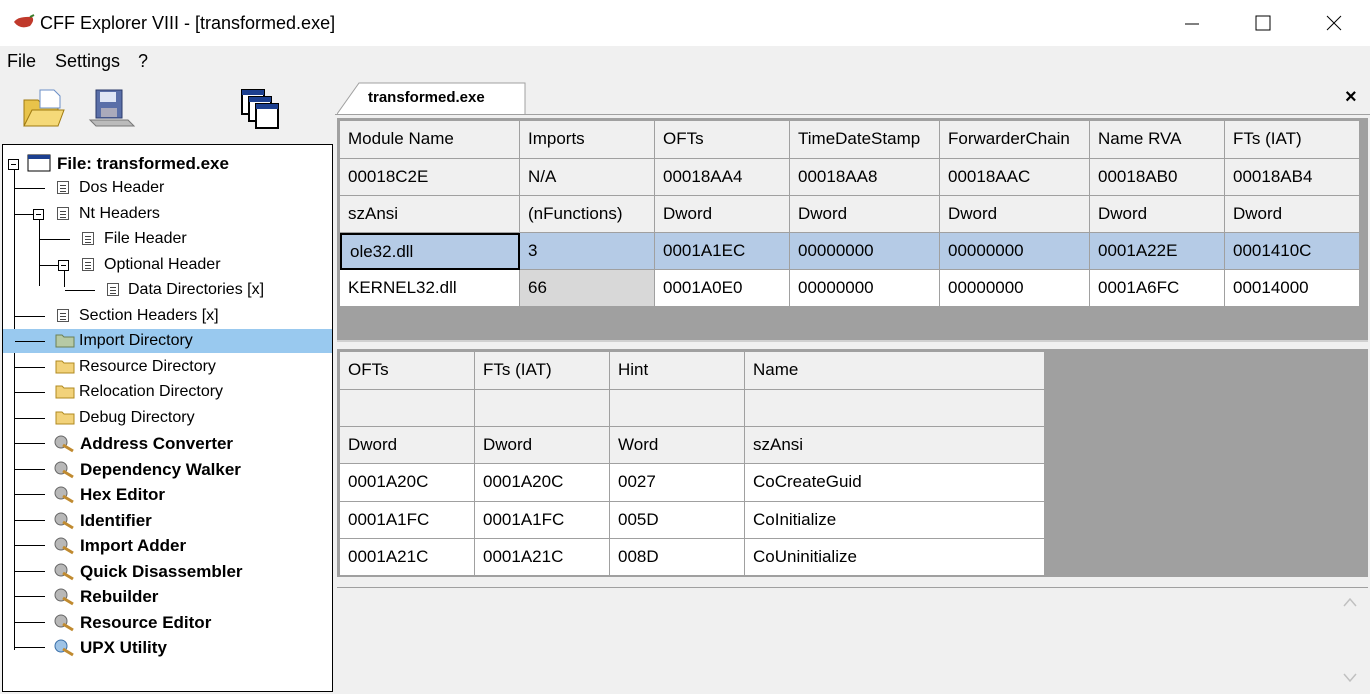  Describe the element at coordinates (895, 483) in the screenshot. I see `table-cell: CoCreateGuid` at that location.